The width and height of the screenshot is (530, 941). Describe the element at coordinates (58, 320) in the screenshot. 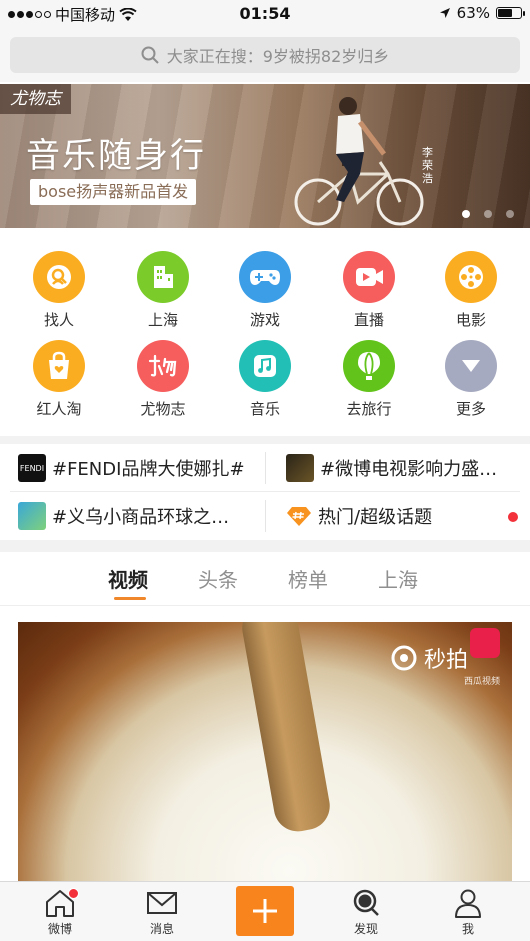

I see `grid-item-label: 找人` at that location.